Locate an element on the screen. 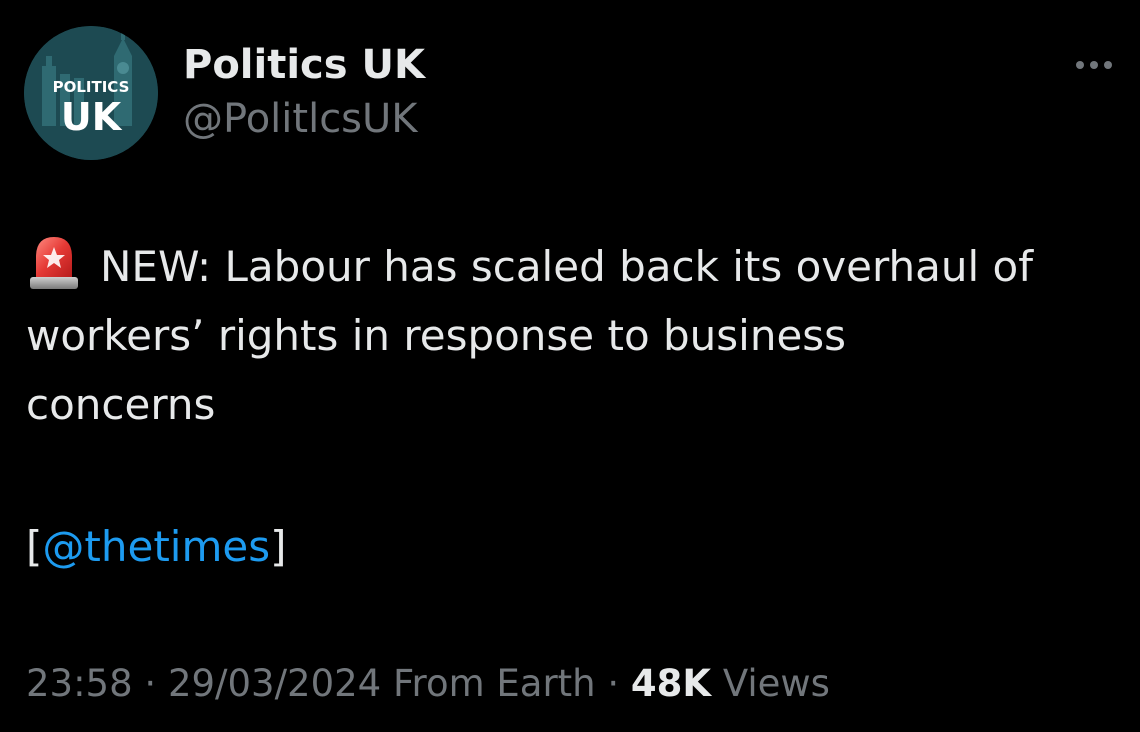 Image resolution: width=1140 pixels, height=732 pixels. views-label: Views is located at coordinates (776, 683).